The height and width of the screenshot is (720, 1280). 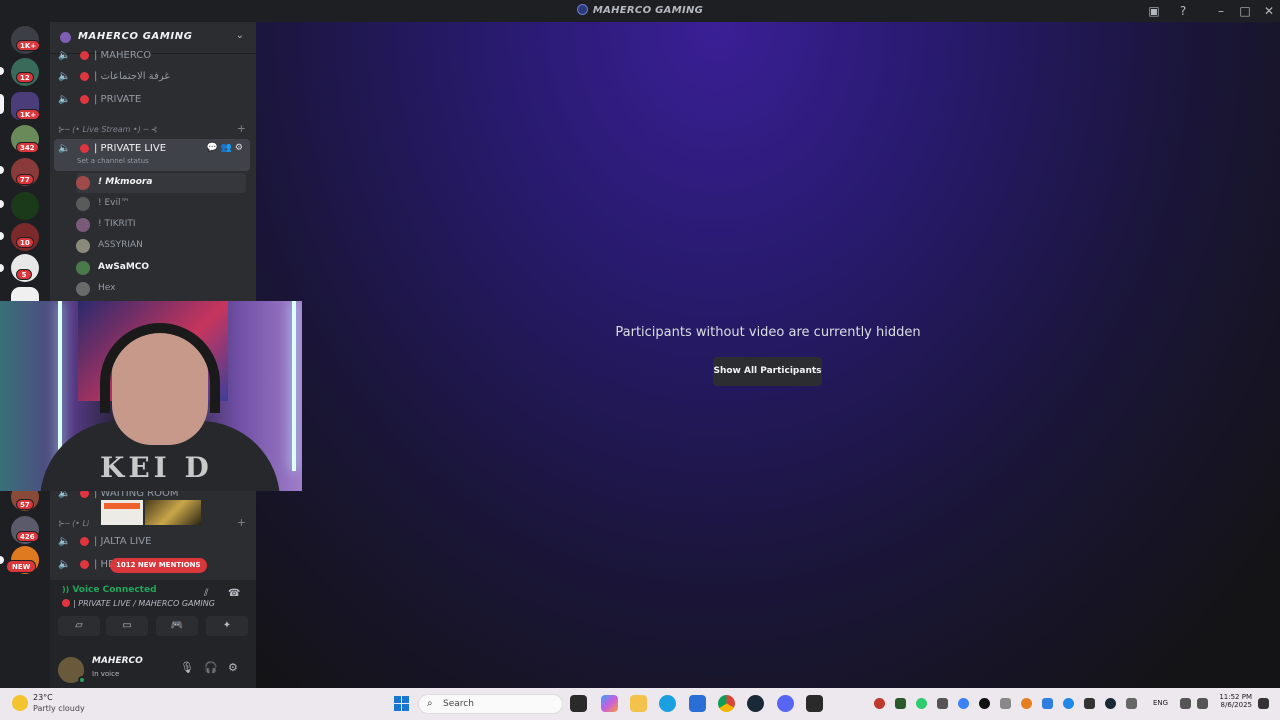 I want to click on help-icon: ?, so click(x=1183, y=11).